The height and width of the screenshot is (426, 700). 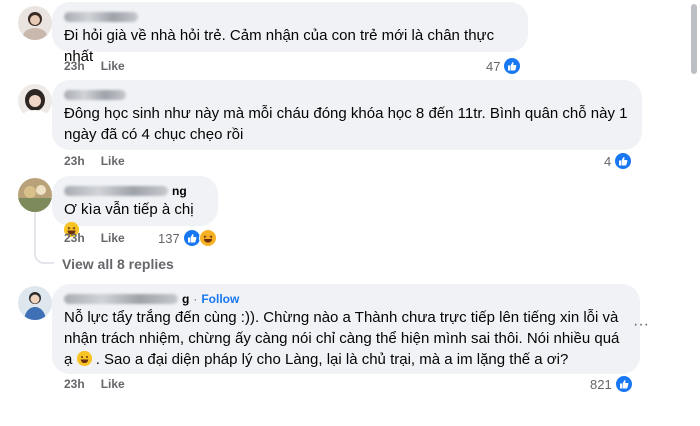 I want to click on reaction-count: 821, so click(x=611, y=384).